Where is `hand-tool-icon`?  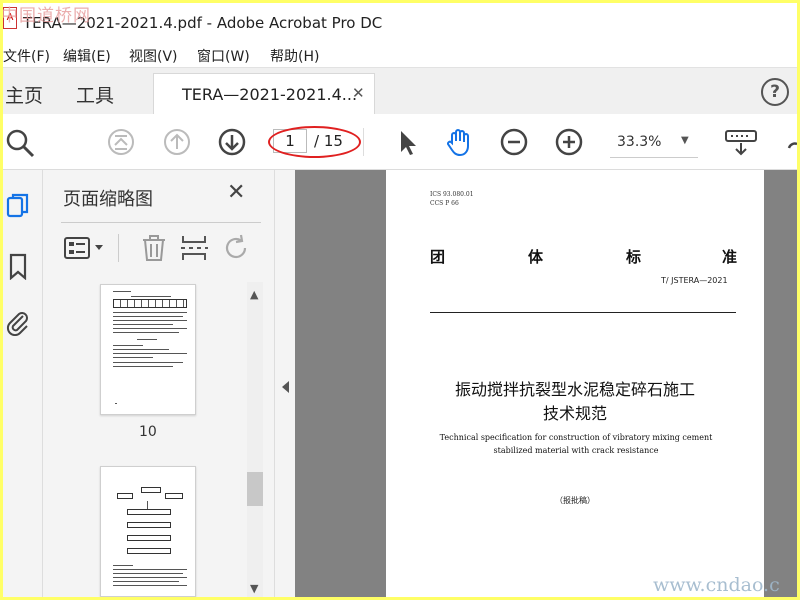
hand-tool-icon is located at coordinates (459, 142).